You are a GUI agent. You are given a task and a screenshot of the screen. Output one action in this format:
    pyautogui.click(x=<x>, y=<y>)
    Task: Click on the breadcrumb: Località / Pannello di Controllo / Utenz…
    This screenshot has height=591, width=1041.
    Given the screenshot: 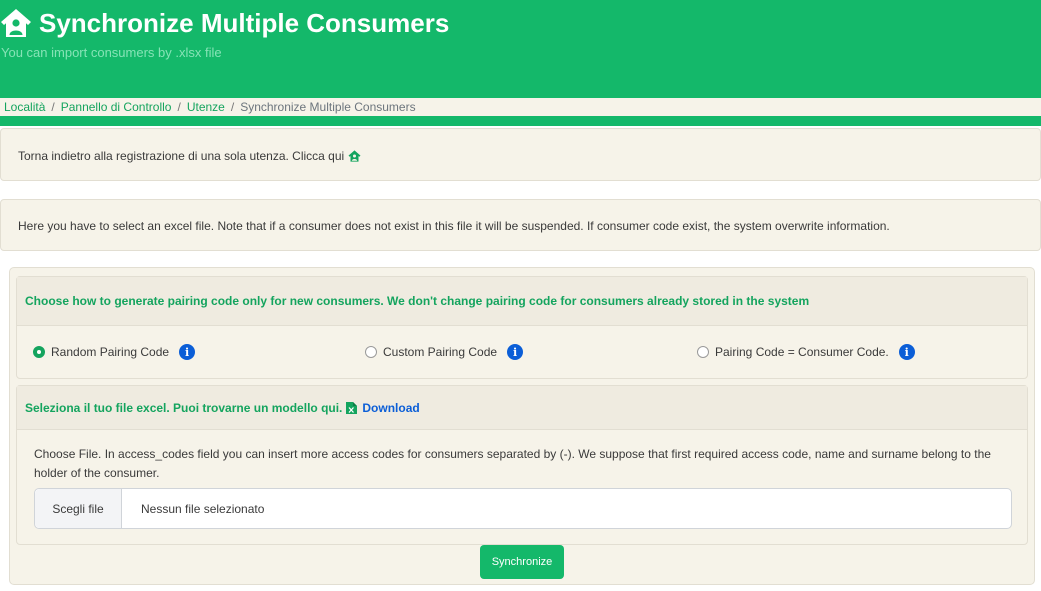 What is the action you would take?
    pyautogui.click(x=520, y=107)
    